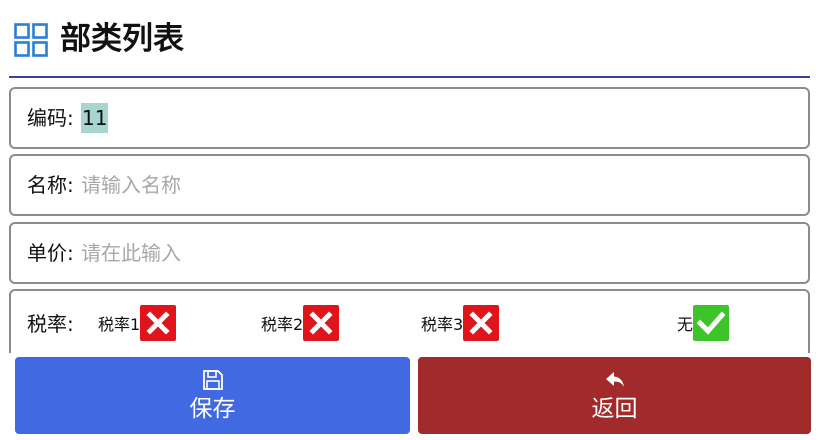 The width and height of the screenshot is (818, 440). I want to click on tax-option-none-label: 无, so click(685, 324).